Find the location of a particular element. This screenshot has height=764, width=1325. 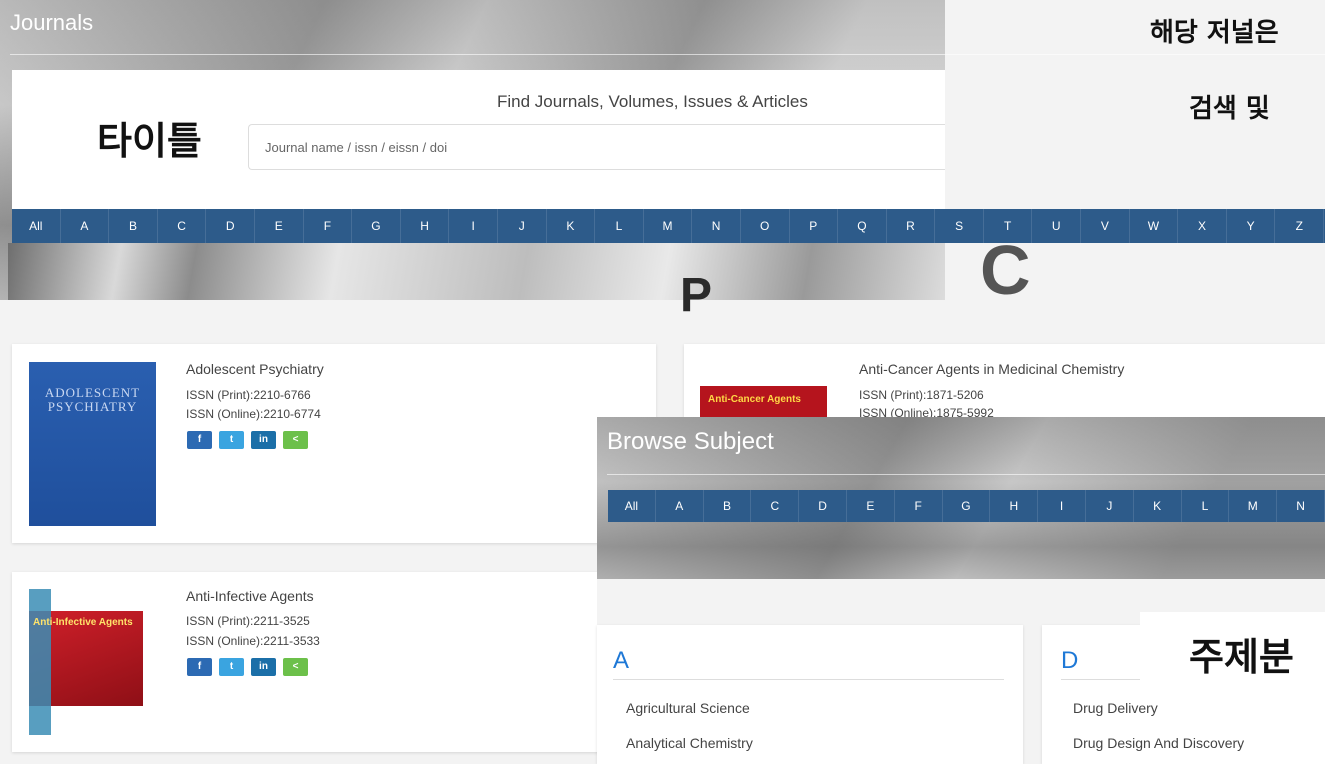

journal-issn-online: ISSN (Online):2211-3533 is located at coordinates (253, 641).